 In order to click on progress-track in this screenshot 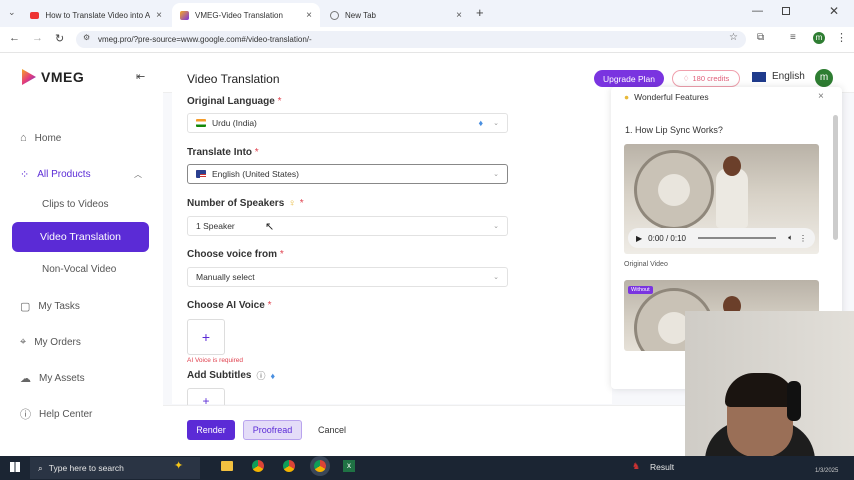, I will do `click(737, 238)`.